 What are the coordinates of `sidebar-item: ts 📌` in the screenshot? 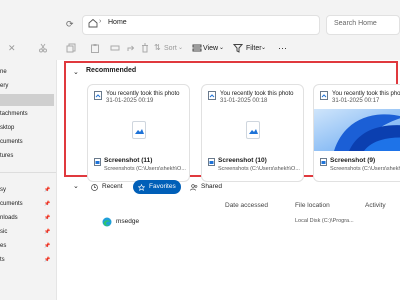 It's located at (28, 260).